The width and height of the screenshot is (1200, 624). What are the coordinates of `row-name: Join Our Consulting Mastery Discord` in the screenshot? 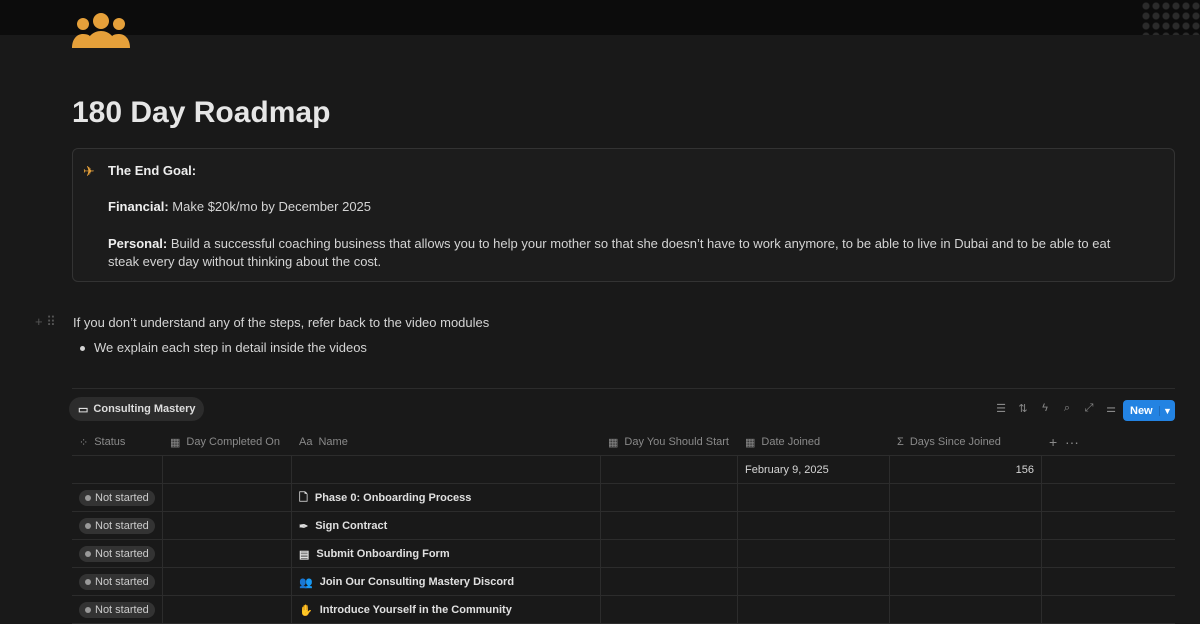 It's located at (417, 582).